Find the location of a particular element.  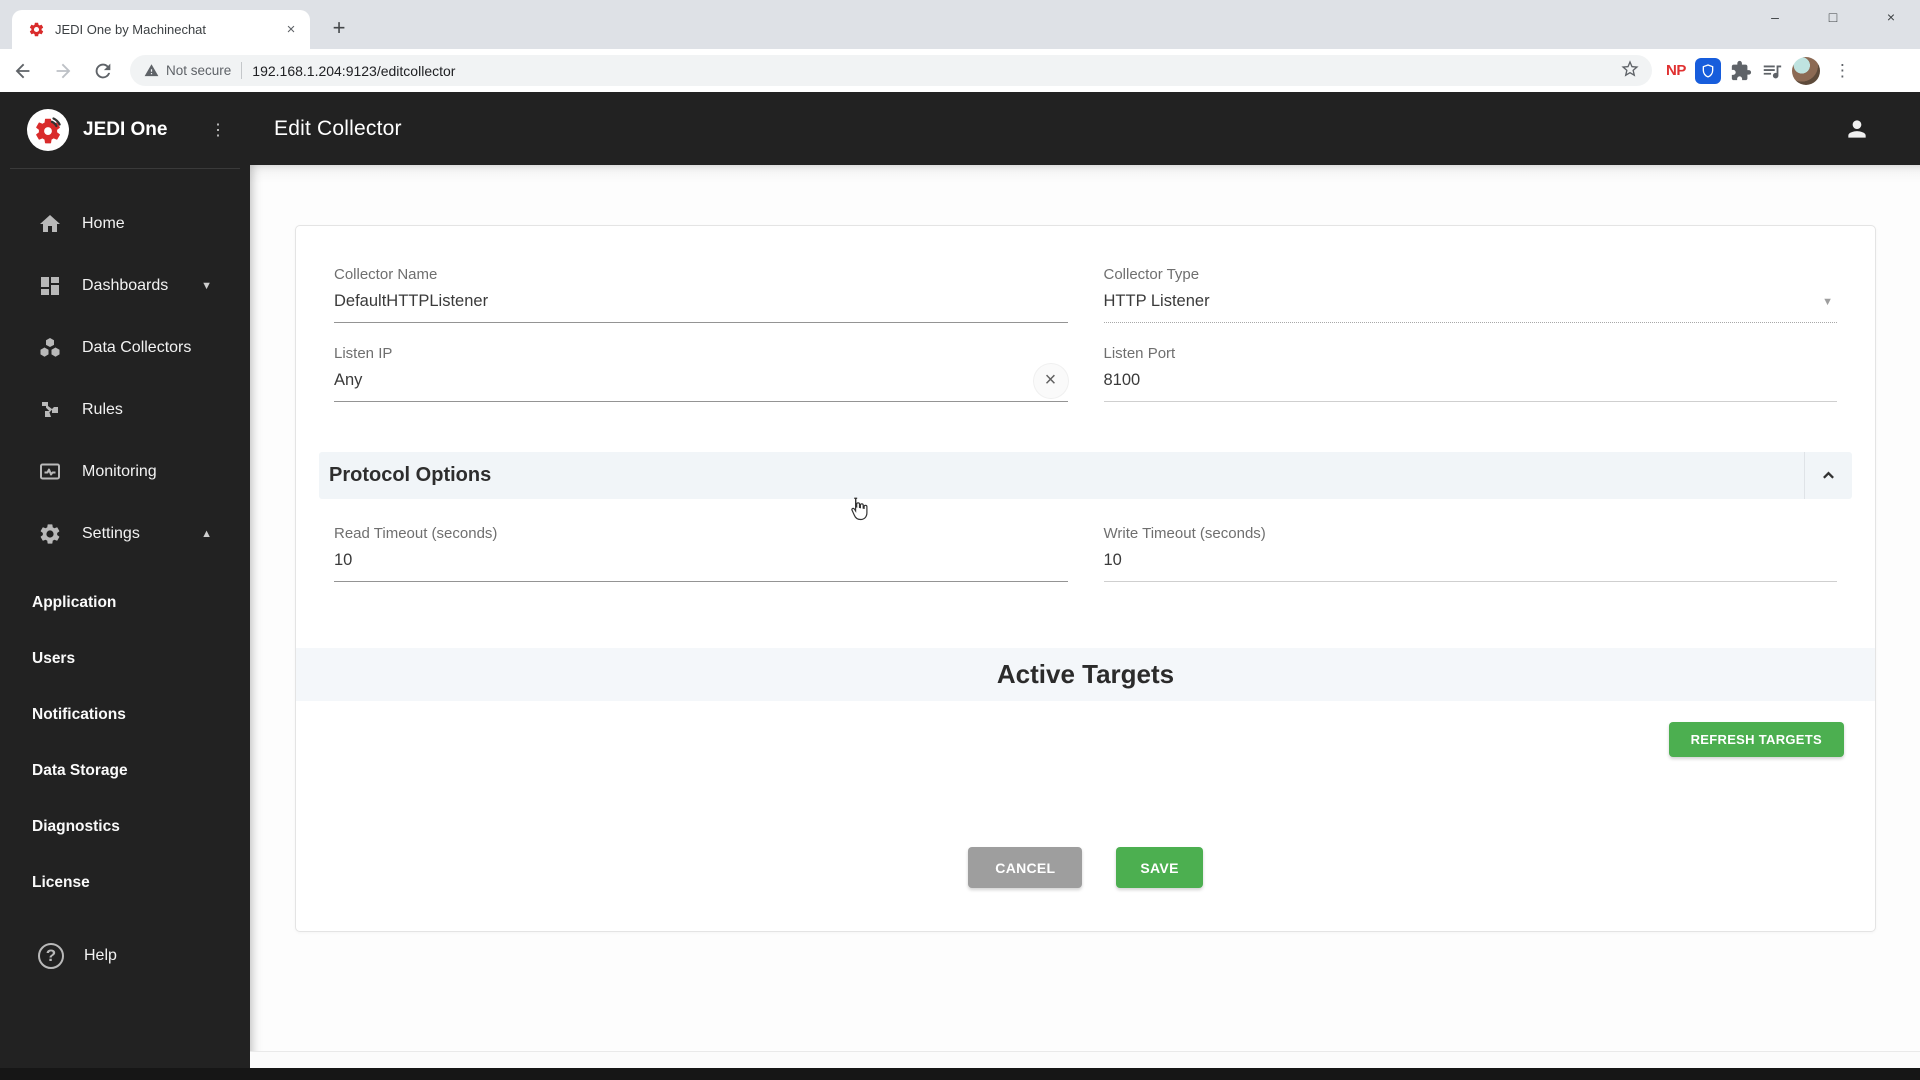

security-label: Not secure is located at coordinates (199, 70).